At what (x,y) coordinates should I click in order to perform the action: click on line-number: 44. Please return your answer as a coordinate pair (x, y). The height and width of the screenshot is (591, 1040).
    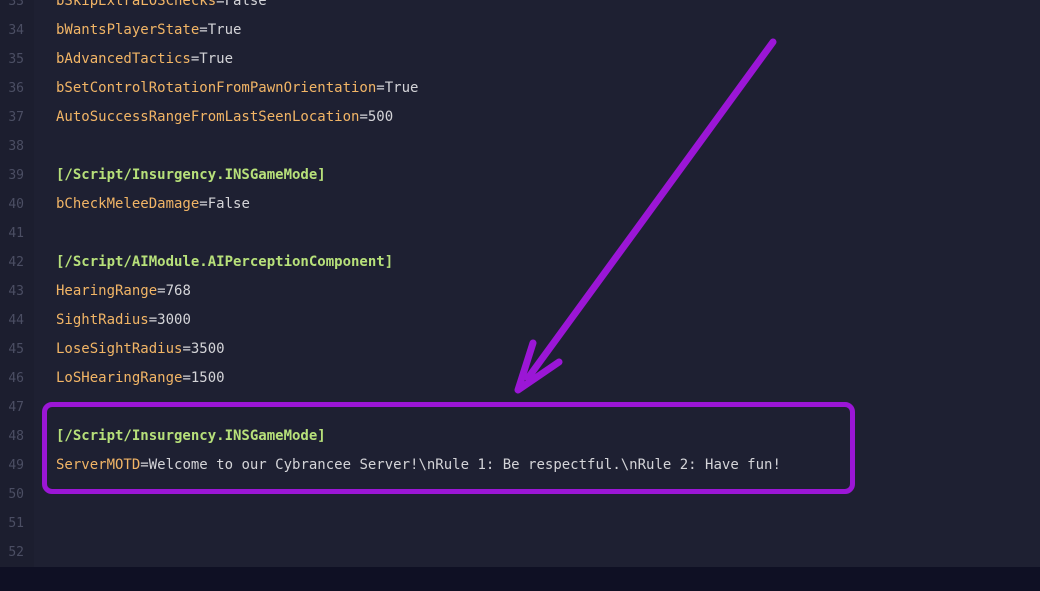
    Looking at the image, I should click on (16, 320).